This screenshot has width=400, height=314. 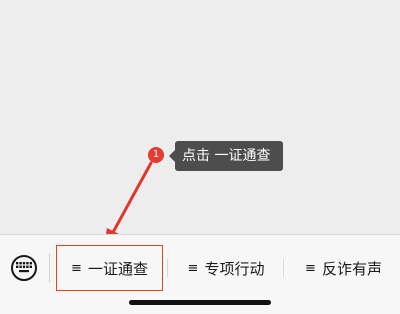 I want to click on step-badge: 1, so click(x=156, y=155).